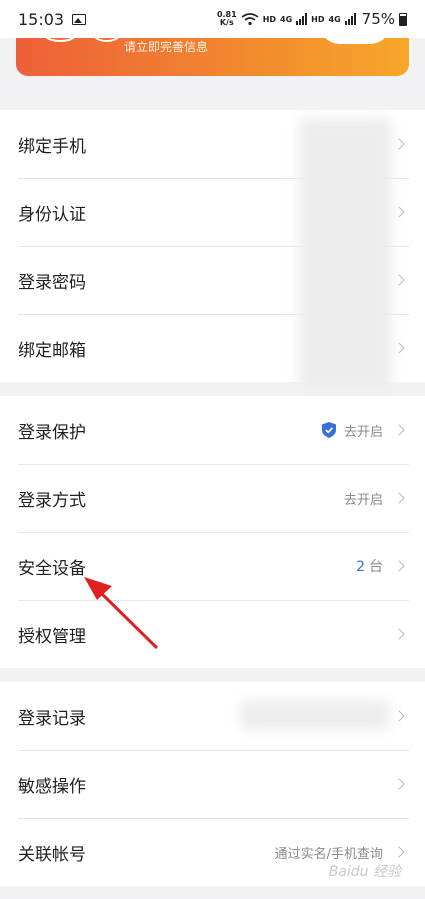 This screenshot has height=899, width=425. Describe the element at coordinates (328, 430) in the screenshot. I see `shield-check-icon` at that location.